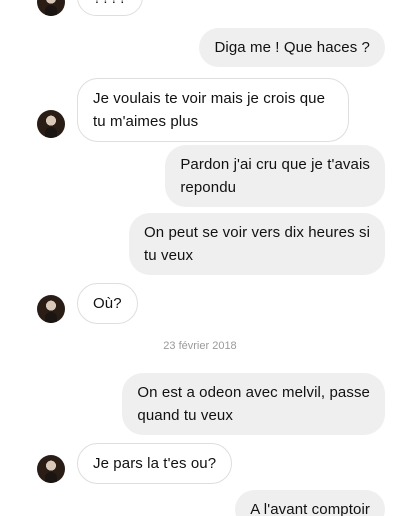 Image resolution: width=400 pixels, height=516 pixels. I want to click on message-bubble-outgoing: A l'avant comptoir, so click(310, 503).